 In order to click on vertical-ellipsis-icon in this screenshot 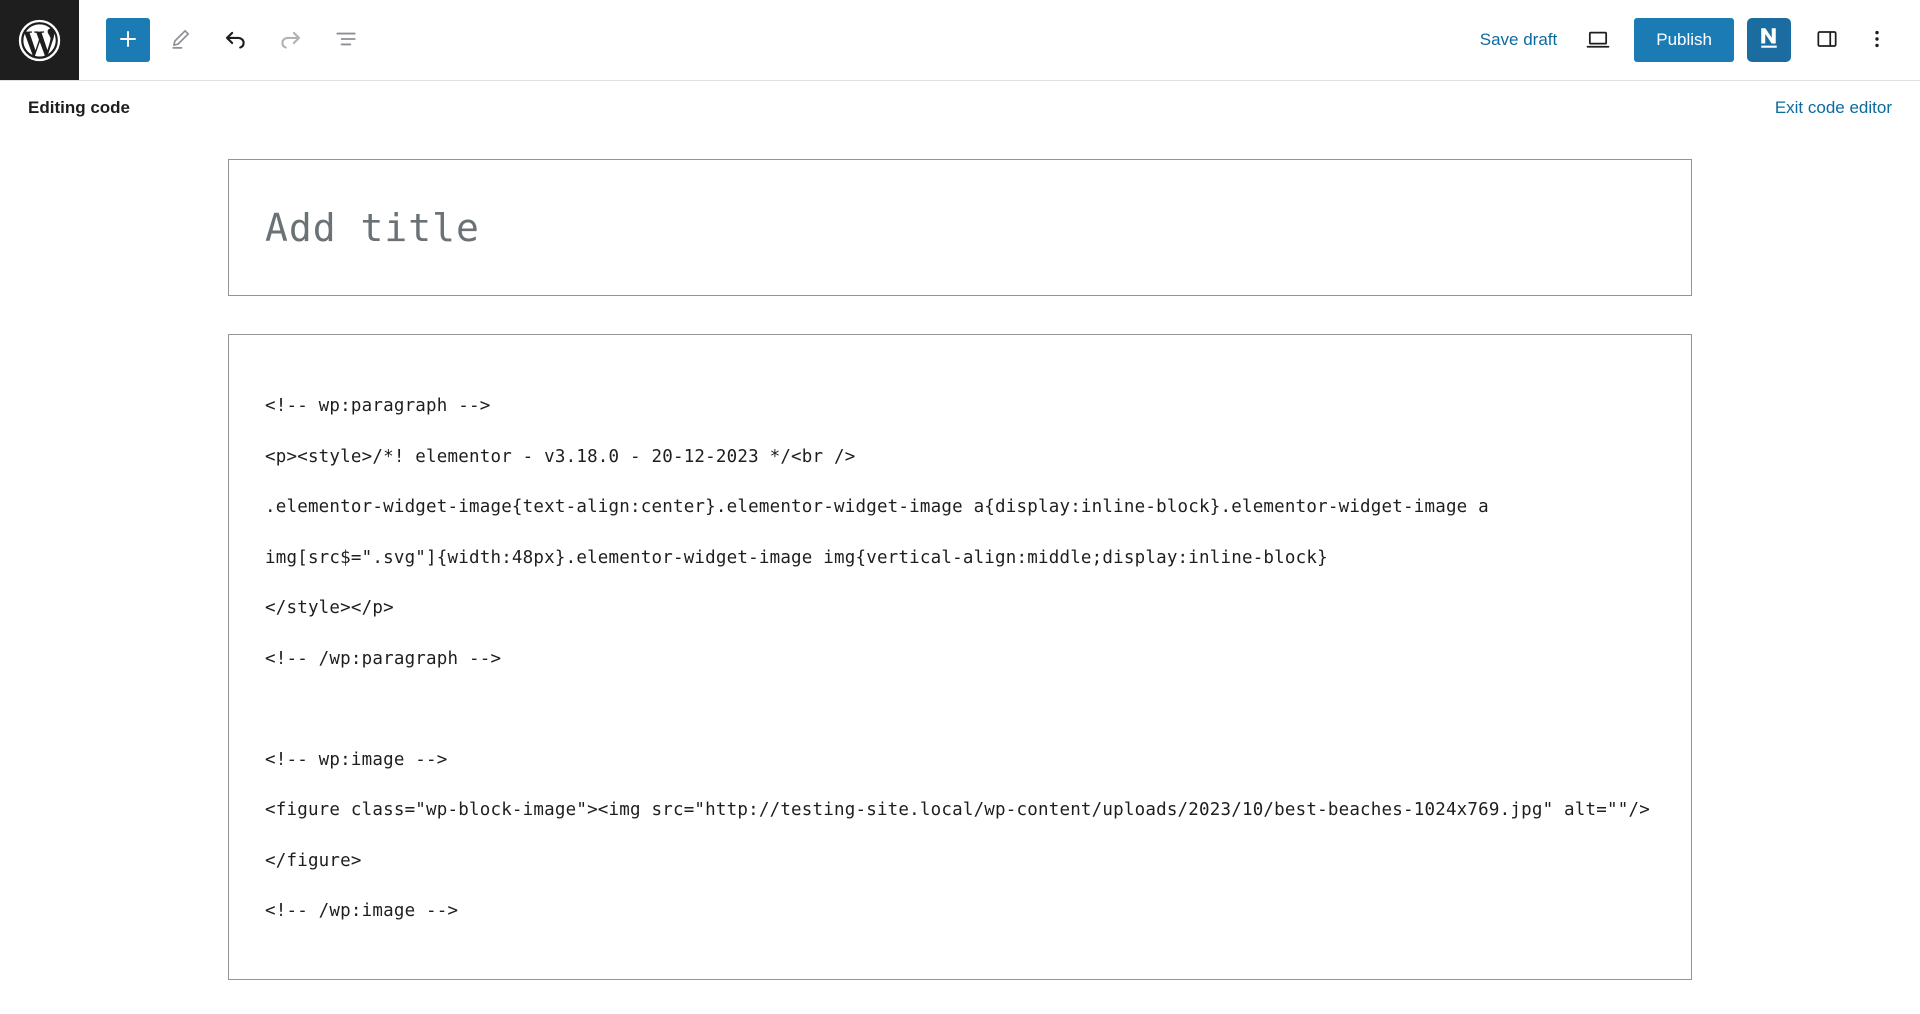, I will do `click(1877, 40)`.